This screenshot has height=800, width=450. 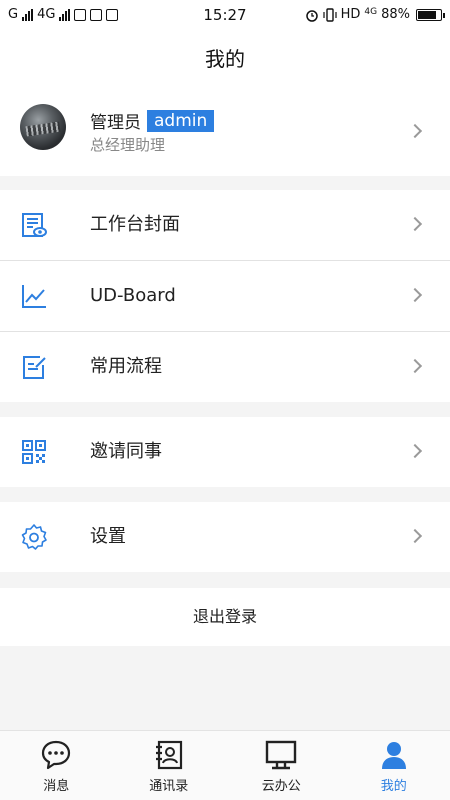 What do you see at coordinates (281, 755) in the screenshot?
I see `monitor-icon` at bounding box center [281, 755].